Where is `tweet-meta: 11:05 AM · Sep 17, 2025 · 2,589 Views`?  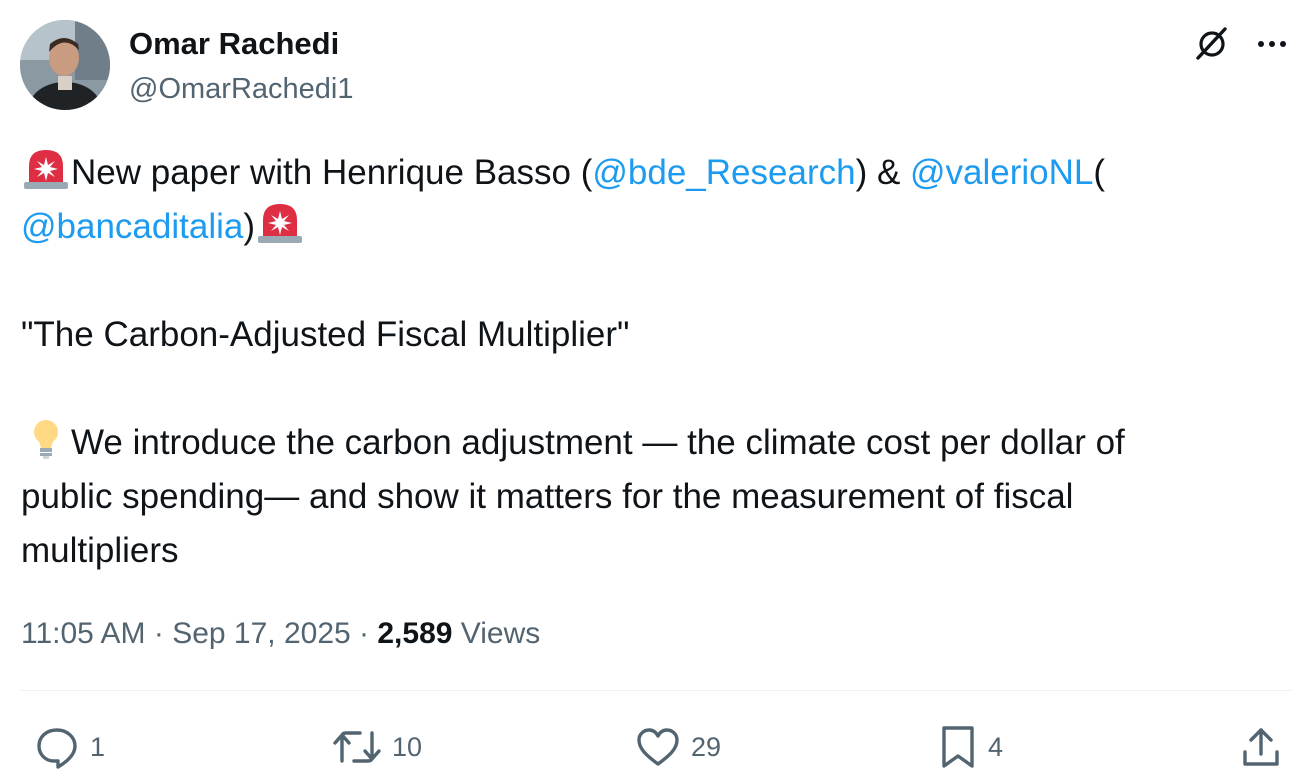 tweet-meta: 11:05 AM · Sep 17, 2025 · 2,589 Views is located at coordinates (280, 634).